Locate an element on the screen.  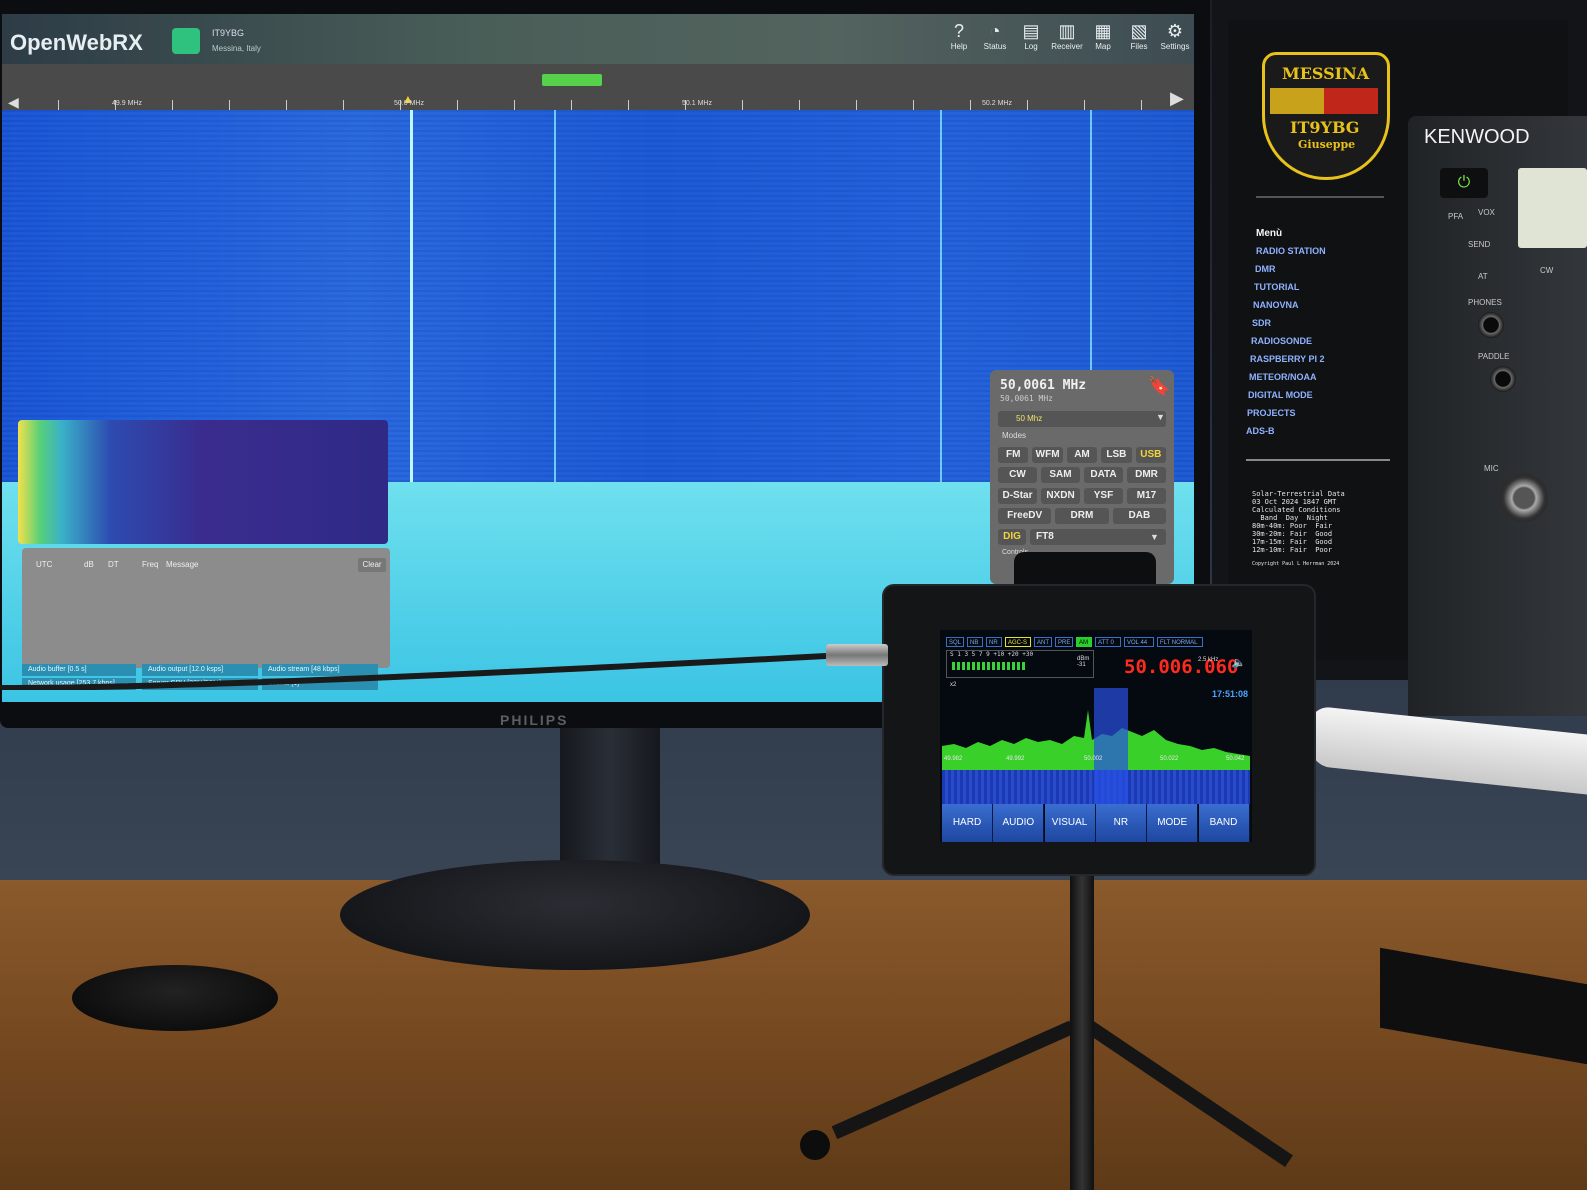
scroll-right-icon: ▶ is located at coordinates (1177, 98).